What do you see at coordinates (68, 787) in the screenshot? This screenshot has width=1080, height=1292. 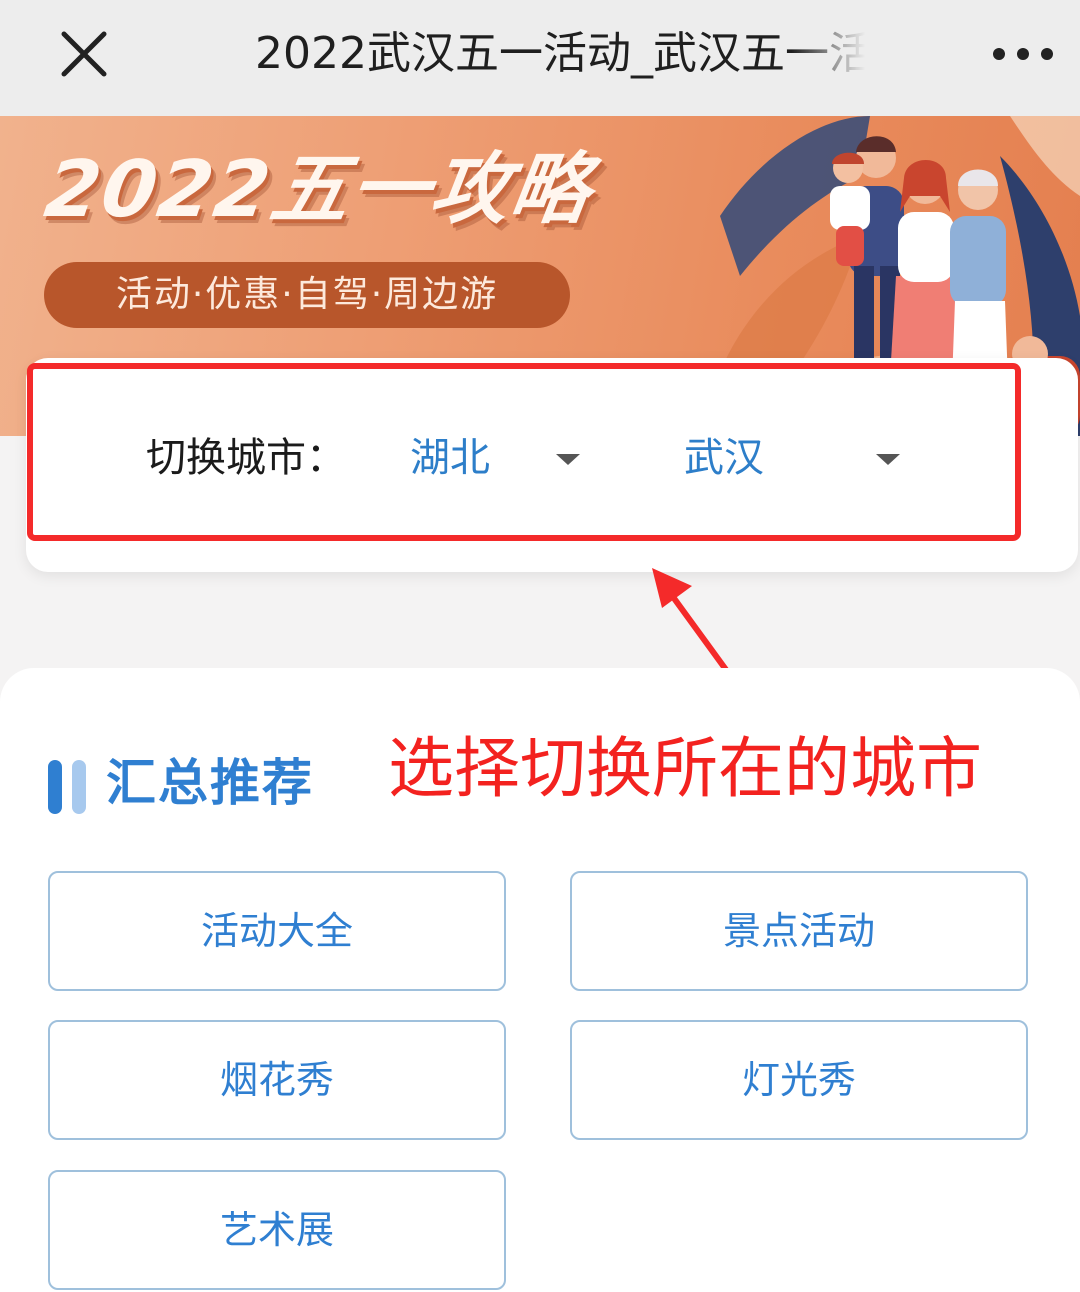 I see `section-marker-icon` at bounding box center [68, 787].